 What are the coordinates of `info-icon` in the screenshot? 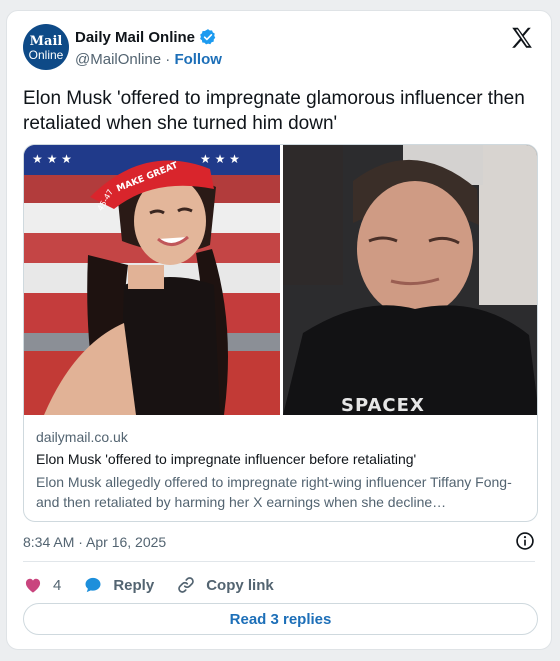 It's located at (525, 541).